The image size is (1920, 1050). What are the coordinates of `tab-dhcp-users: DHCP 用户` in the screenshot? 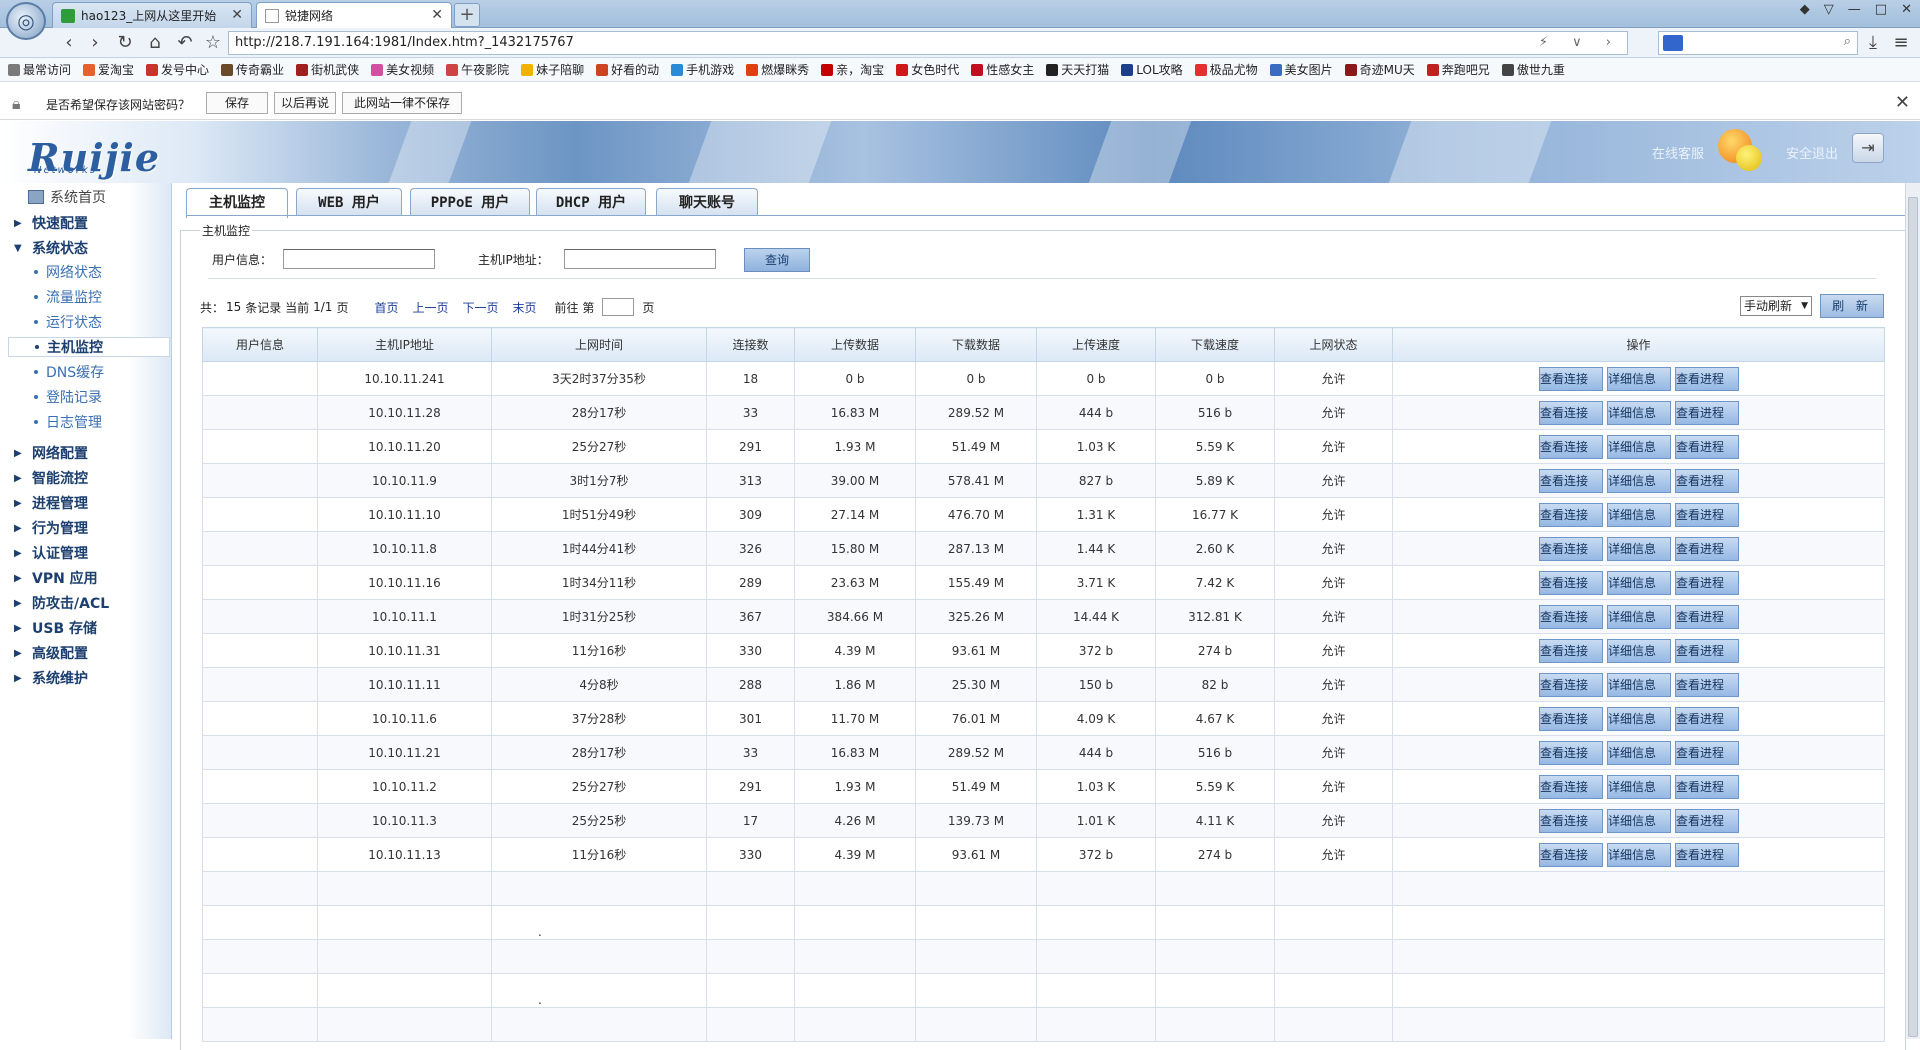 It's located at (591, 202).